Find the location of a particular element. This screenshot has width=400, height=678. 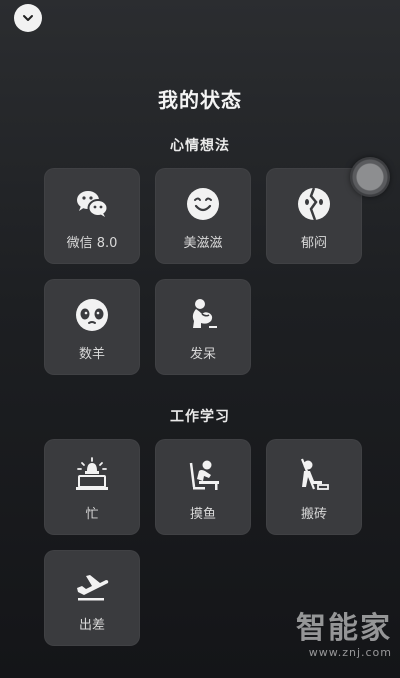

tile-label: 美滋滋 is located at coordinates (203, 243).